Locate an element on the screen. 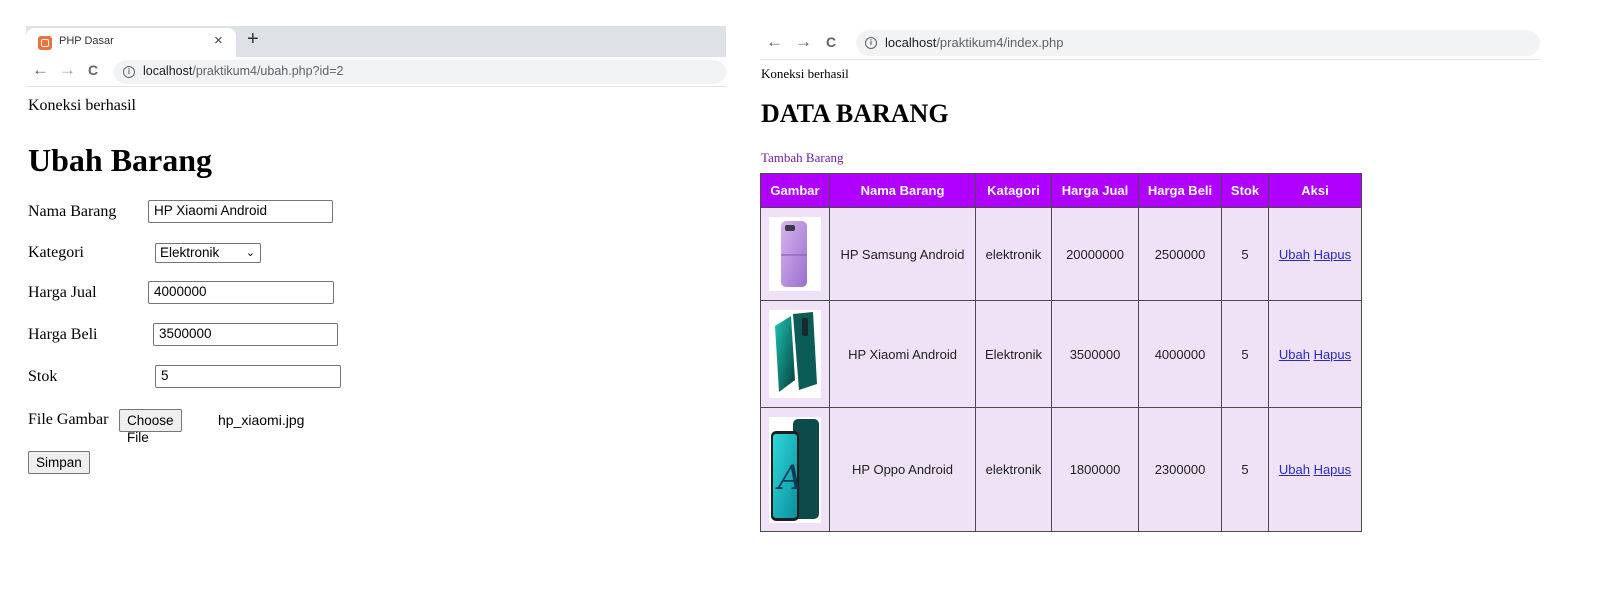 The width and height of the screenshot is (1600, 605). stok-input: 5 is located at coordinates (248, 376).